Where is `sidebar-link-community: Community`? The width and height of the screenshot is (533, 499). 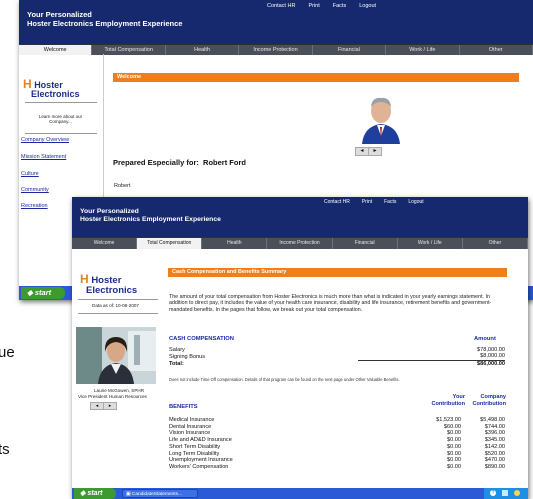
sidebar-link-community: Community is located at coordinates (35, 190).